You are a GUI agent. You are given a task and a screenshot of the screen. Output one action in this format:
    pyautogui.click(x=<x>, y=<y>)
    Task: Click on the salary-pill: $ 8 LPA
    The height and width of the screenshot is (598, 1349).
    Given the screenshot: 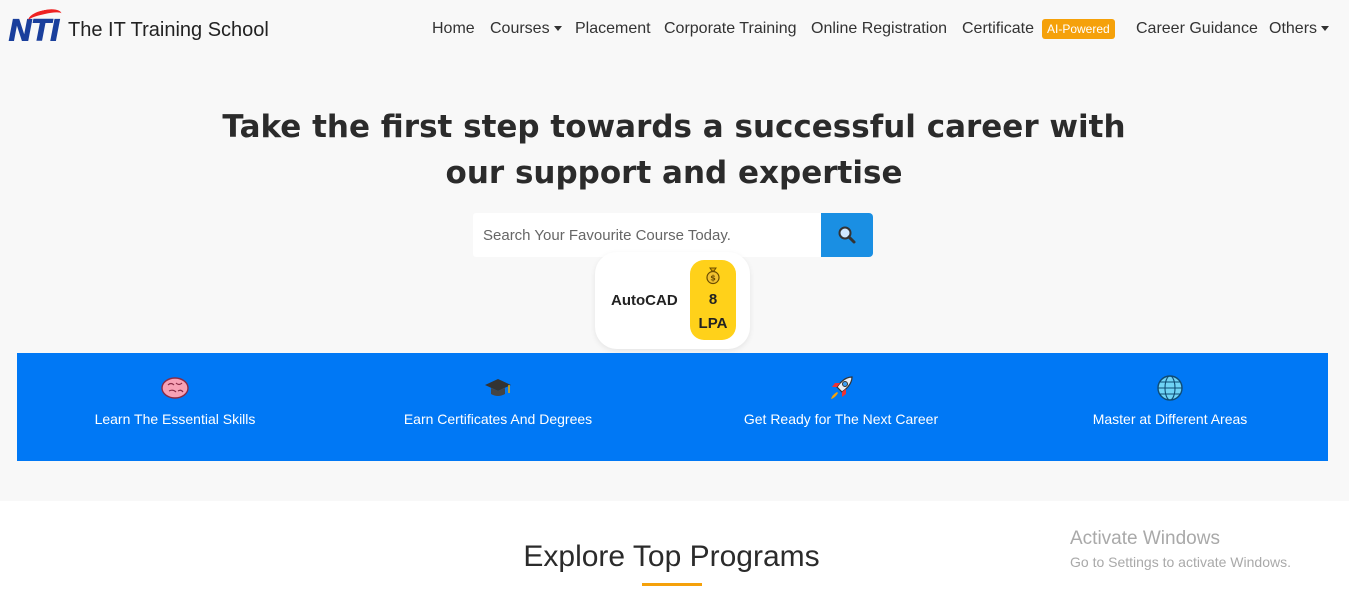 What is the action you would take?
    pyautogui.click(x=713, y=300)
    